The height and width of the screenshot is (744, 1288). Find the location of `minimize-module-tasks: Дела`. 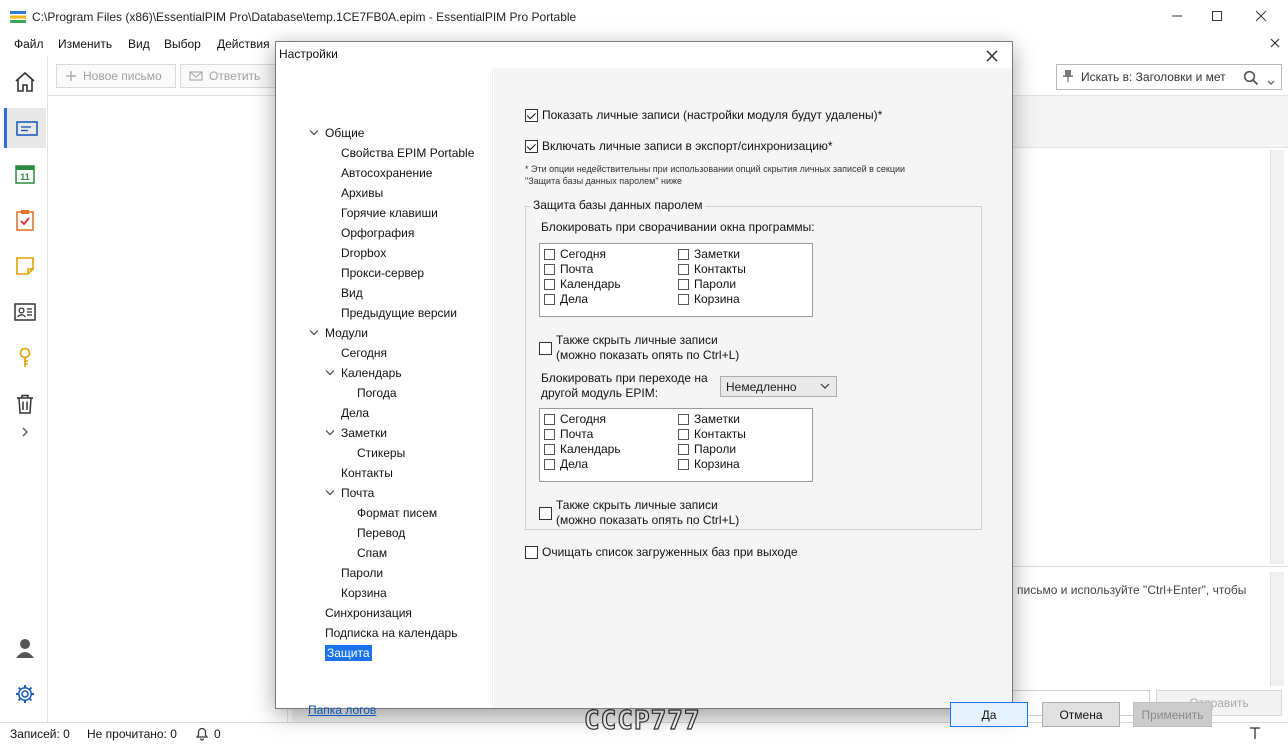

minimize-module-tasks: Дела is located at coordinates (566, 299).